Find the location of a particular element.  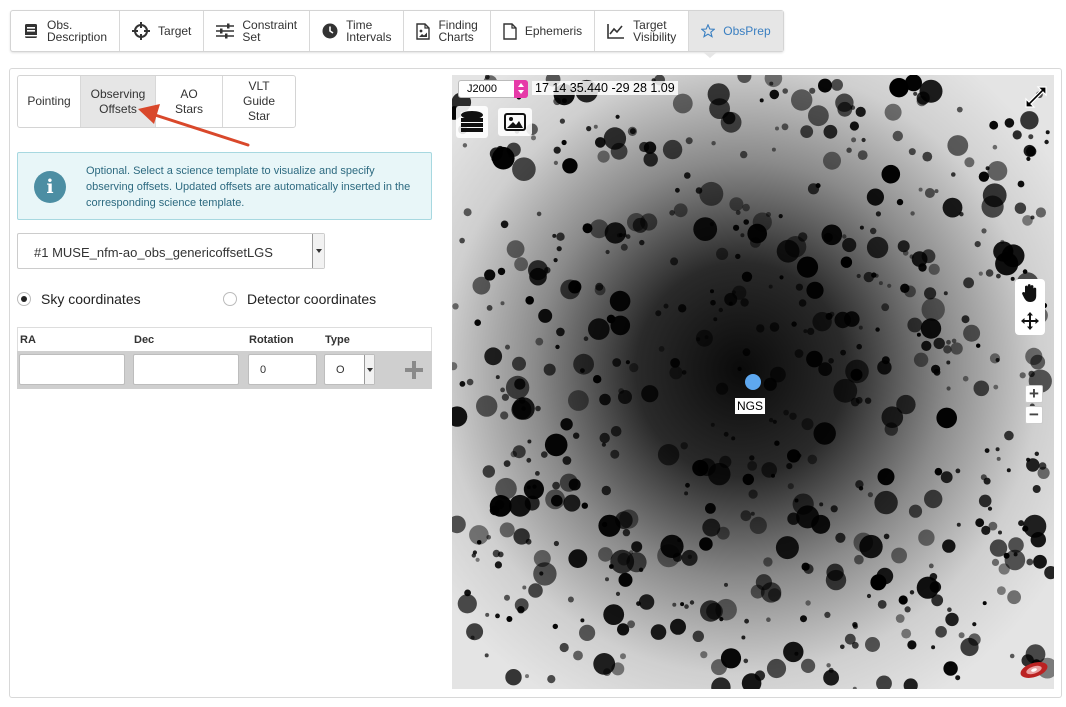

file-chart-icon is located at coordinates (423, 31).